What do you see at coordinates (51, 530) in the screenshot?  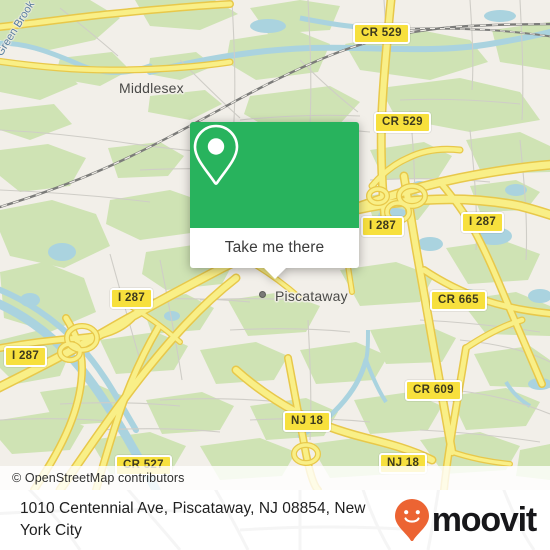 I see `address-line-2: York City` at bounding box center [51, 530].